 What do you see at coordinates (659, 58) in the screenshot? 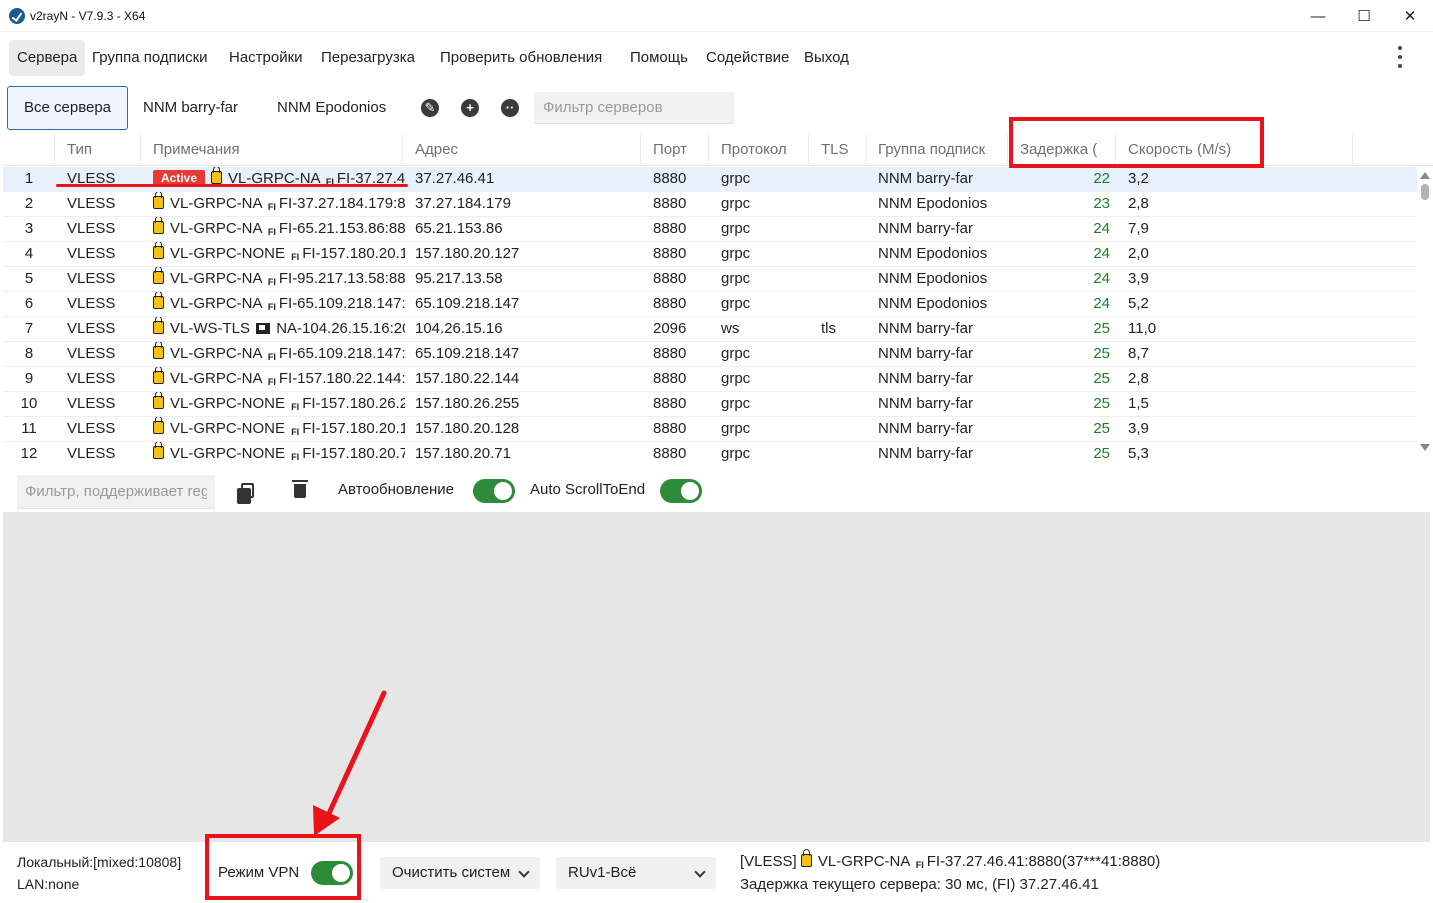
I see `menu-help: Помощь` at bounding box center [659, 58].